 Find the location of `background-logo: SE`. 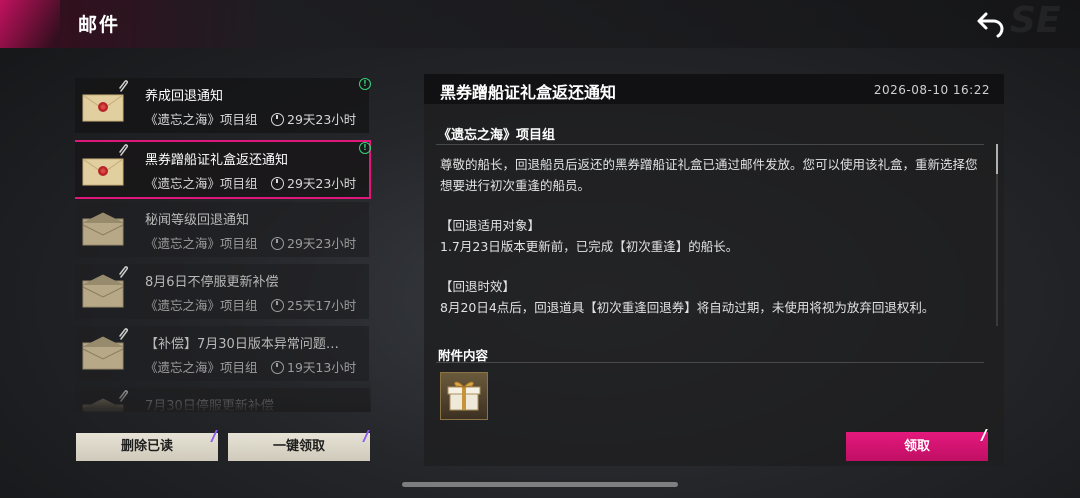

background-logo: SE is located at coordinates (1035, 20).